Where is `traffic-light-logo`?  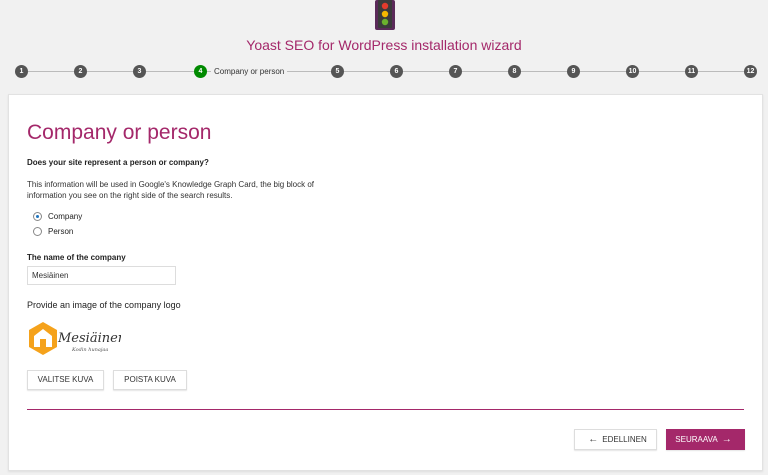 traffic-light-logo is located at coordinates (385, 15).